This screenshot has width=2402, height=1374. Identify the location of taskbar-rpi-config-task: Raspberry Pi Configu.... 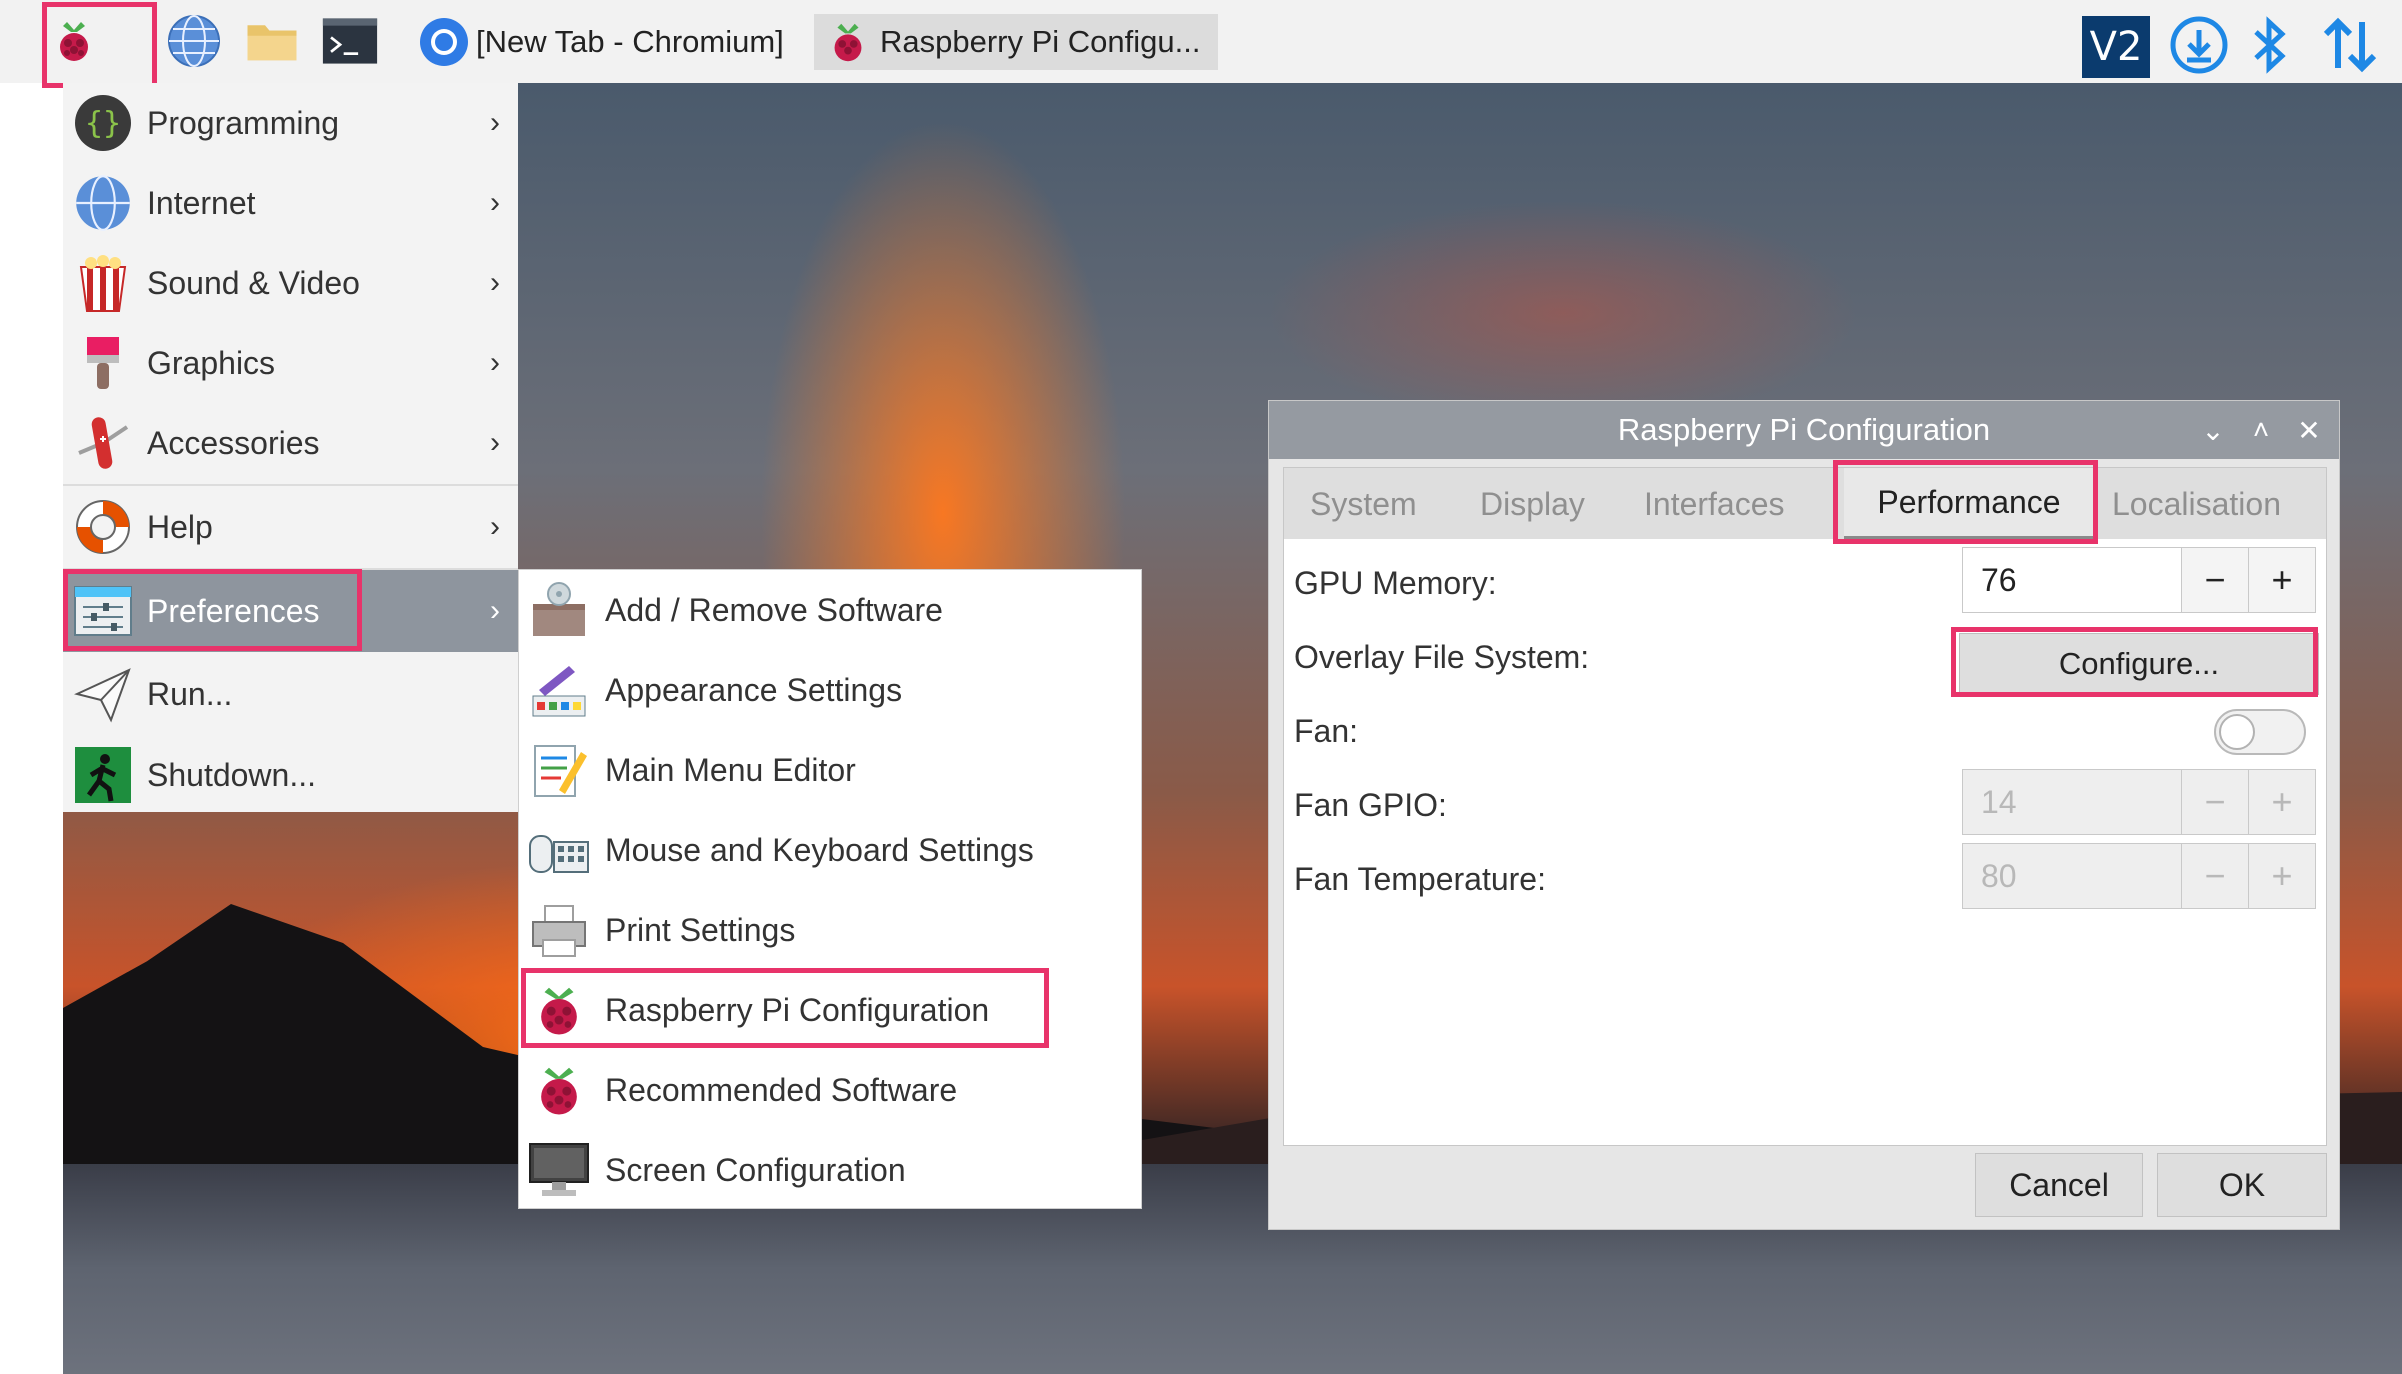
(1016, 42).